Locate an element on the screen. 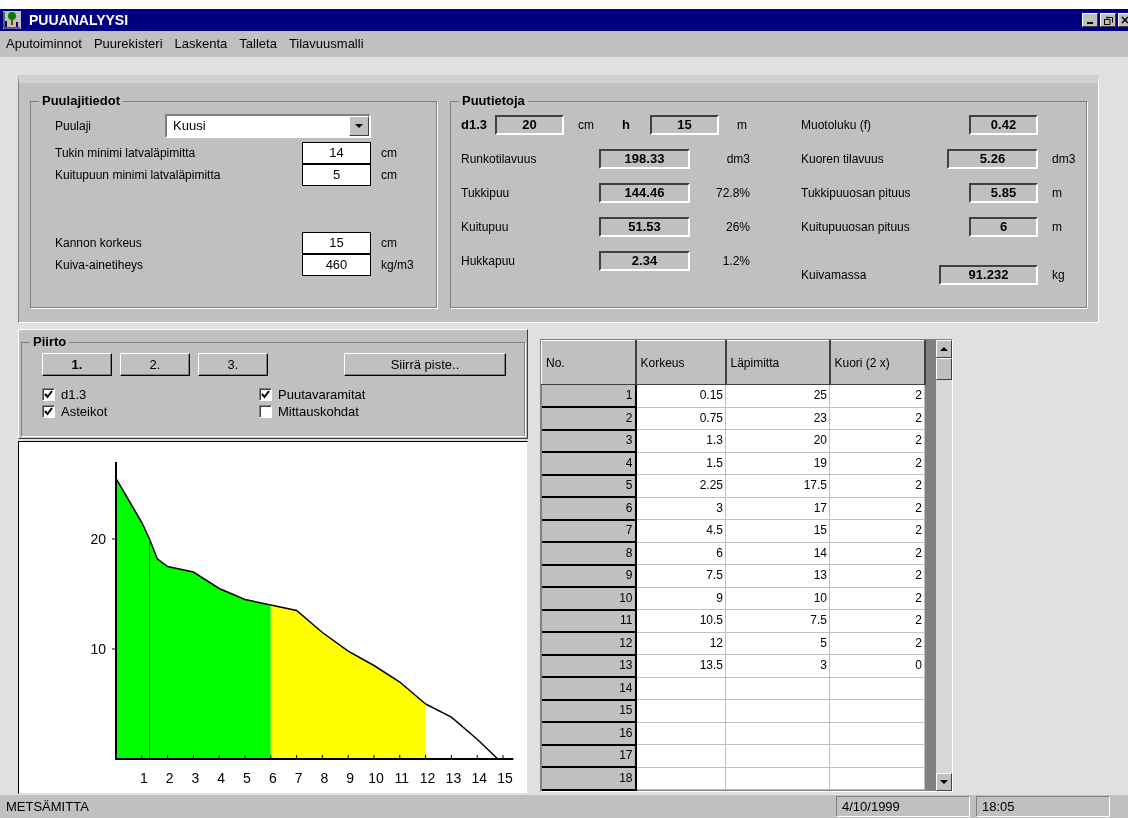 Image resolution: width=1128 pixels, height=818 pixels. unit-label: kg is located at coordinates (1058, 275).